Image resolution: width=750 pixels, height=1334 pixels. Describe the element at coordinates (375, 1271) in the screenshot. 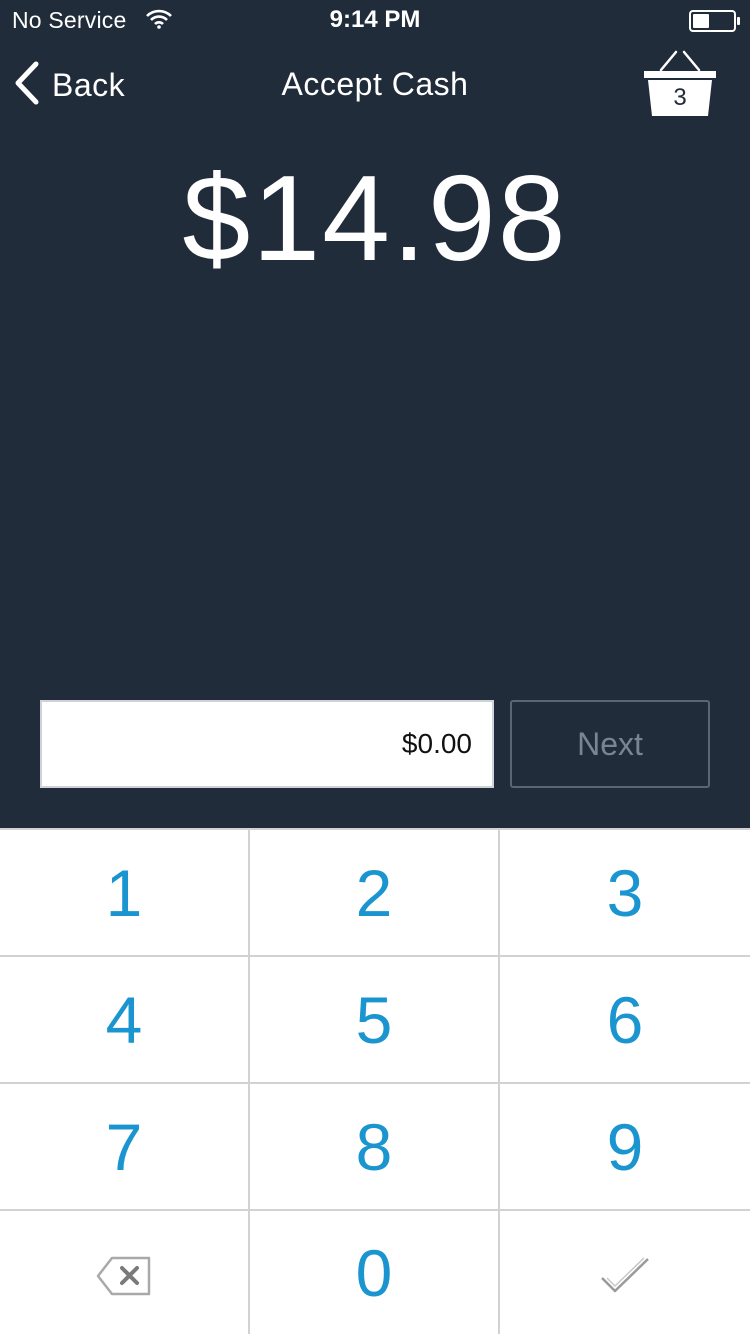

I see `key-0: 0` at that location.